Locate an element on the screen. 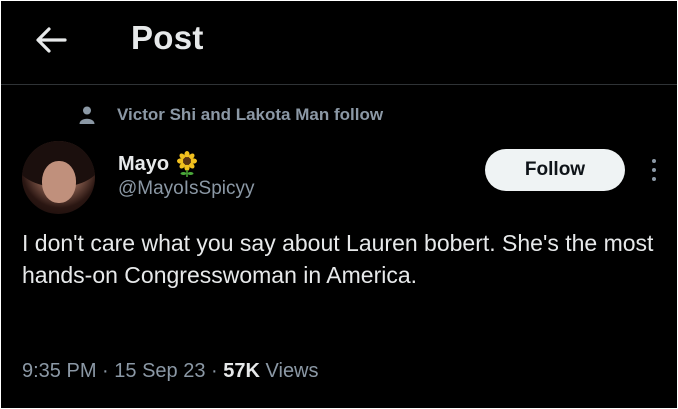 This screenshot has height=409, width=678. author-handle: @MayoIsSpicyy is located at coordinates (186, 189).